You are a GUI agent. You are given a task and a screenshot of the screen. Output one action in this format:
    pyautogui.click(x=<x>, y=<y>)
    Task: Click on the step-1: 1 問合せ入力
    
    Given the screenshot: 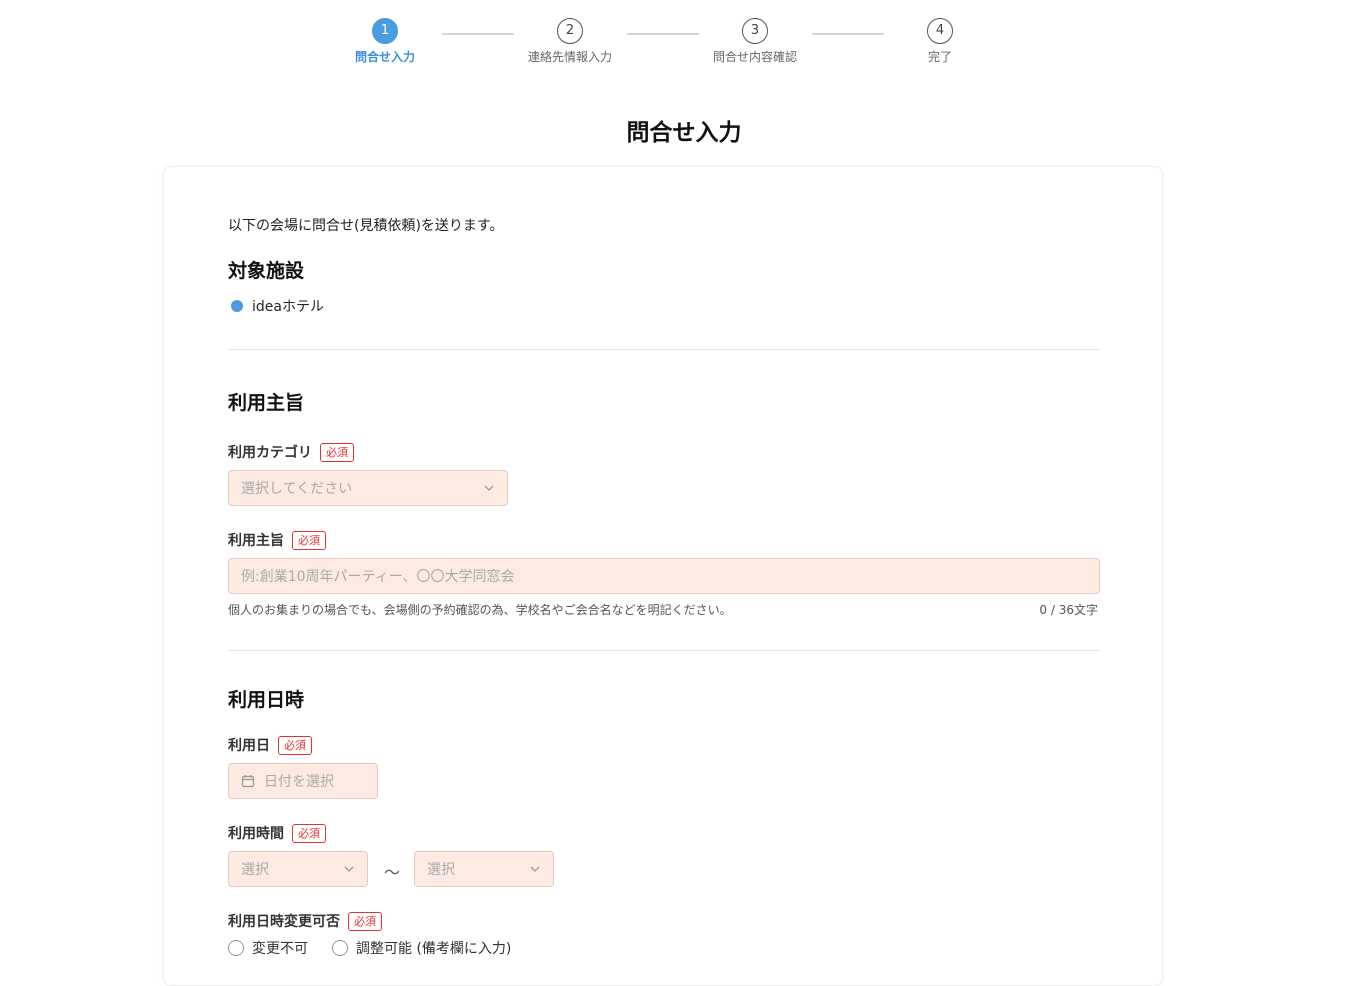 What is the action you would take?
    pyautogui.click(x=385, y=41)
    